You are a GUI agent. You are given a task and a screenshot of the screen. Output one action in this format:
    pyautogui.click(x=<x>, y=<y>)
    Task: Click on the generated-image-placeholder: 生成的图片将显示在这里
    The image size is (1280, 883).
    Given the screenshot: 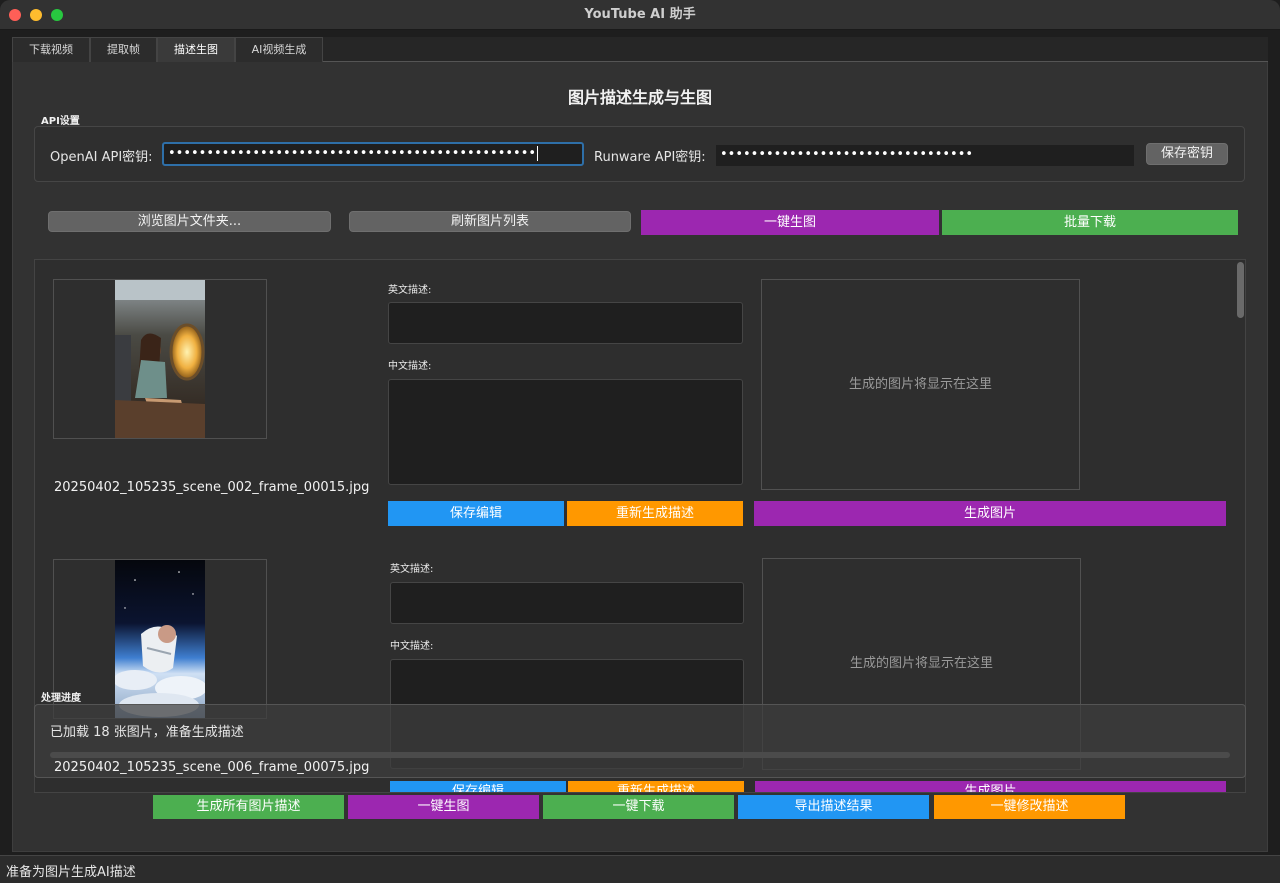 What is the action you would take?
    pyautogui.click(x=920, y=384)
    